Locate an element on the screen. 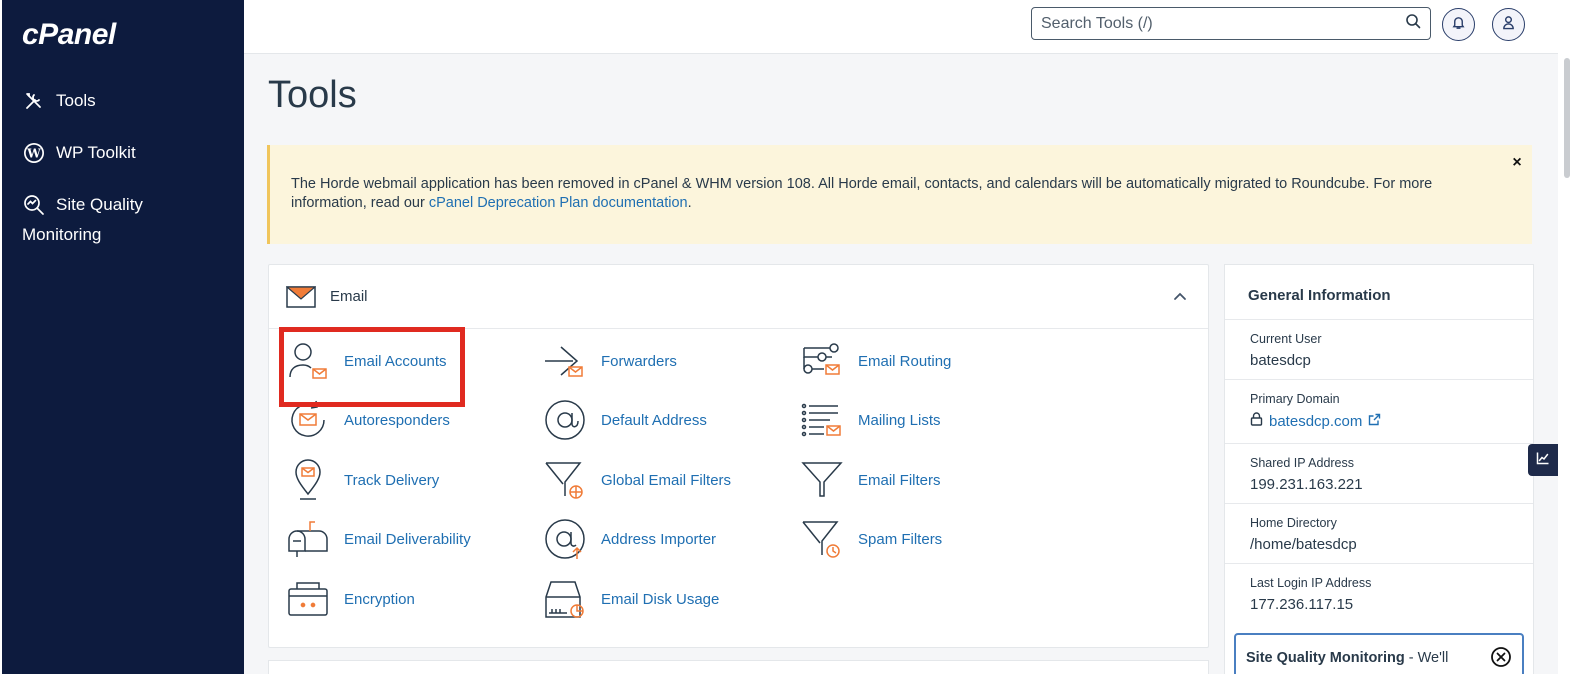 The height and width of the screenshot is (674, 1574). tool-label: Encryption is located at coordinates (379, 599).